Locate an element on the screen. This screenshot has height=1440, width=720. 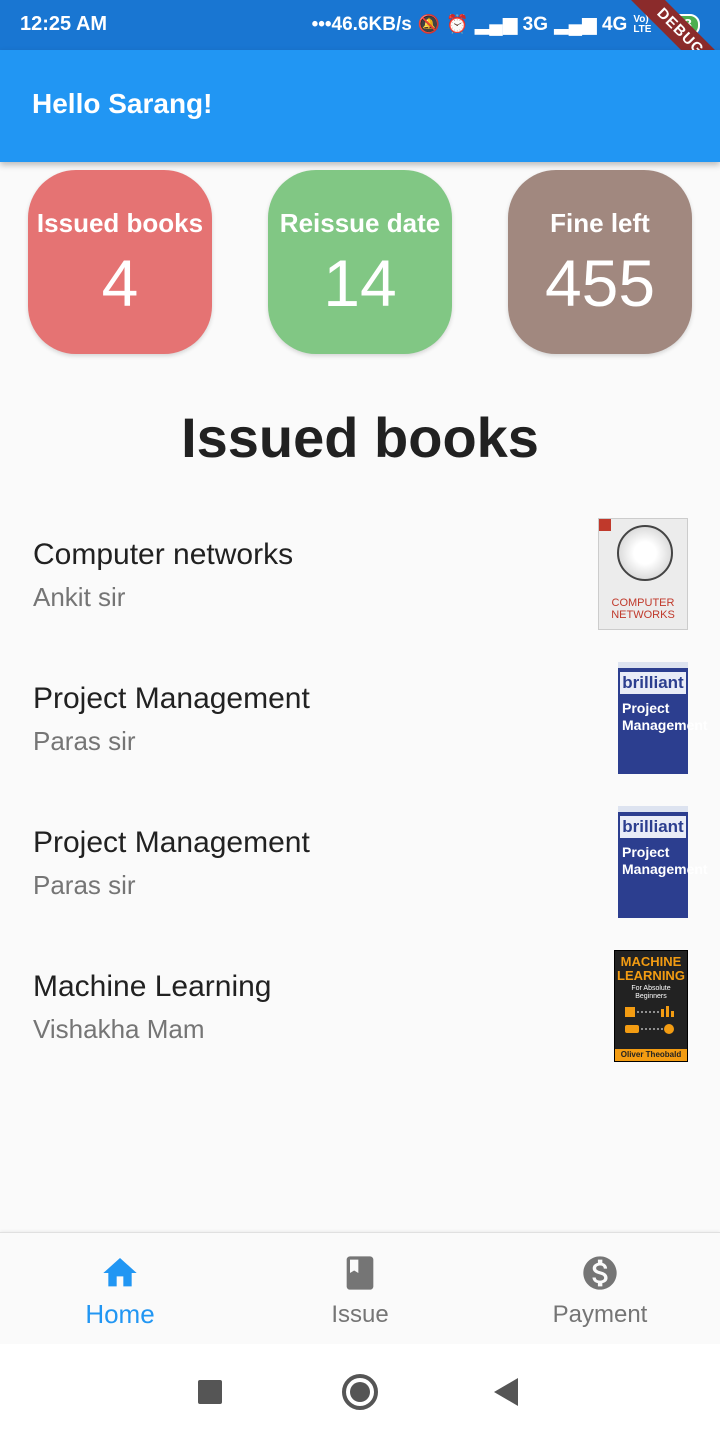
reissue-date-card: Reissue date 14 is located at coordinates (360, 262).